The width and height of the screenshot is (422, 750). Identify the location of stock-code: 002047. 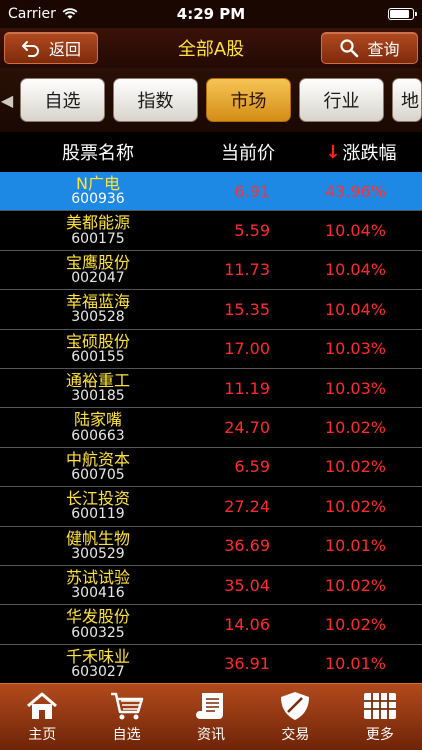
(98, 278).